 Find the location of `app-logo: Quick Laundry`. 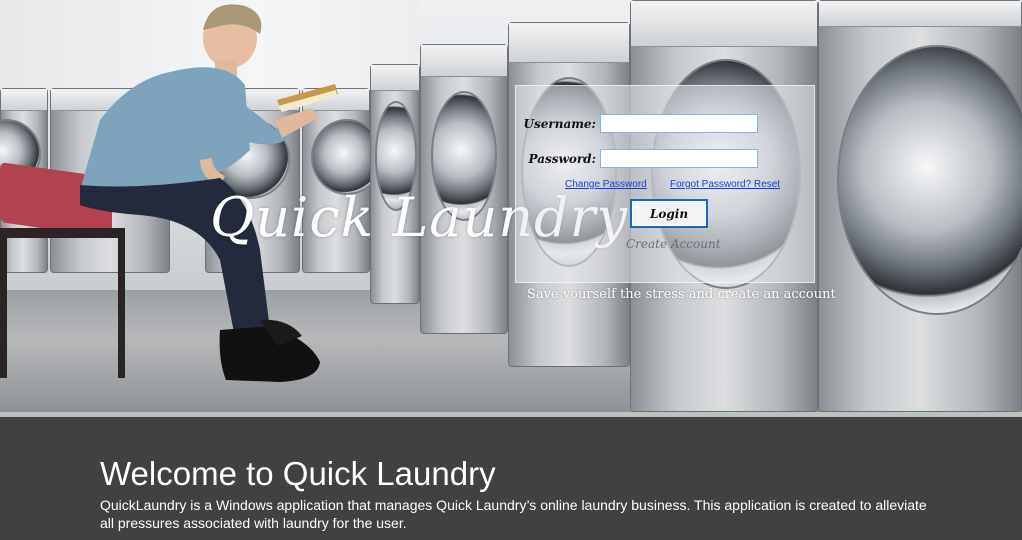

app-logo: Quick Laundry is located at coordinates (419, 217).